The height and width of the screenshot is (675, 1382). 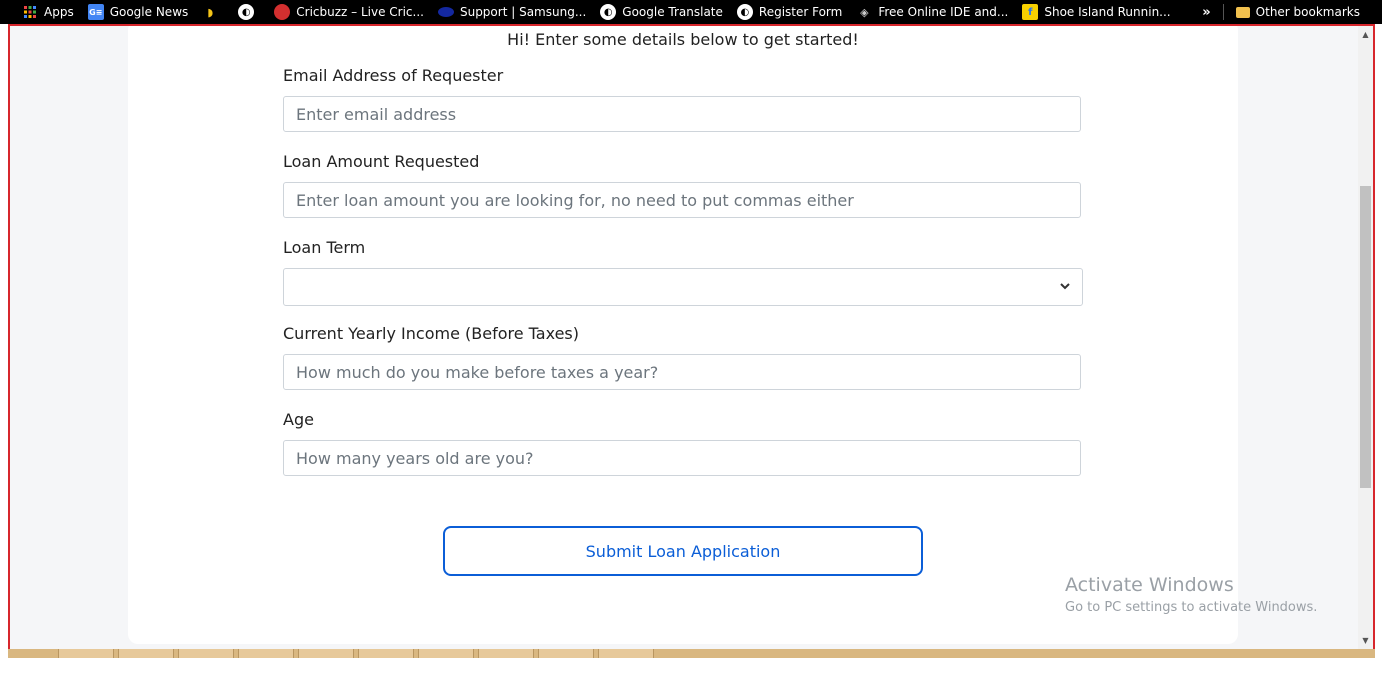 What do you see at coordinates (59, 12) in the screenshot?
I see `bookmark-label: Apps` at bounding box center [59, 12].